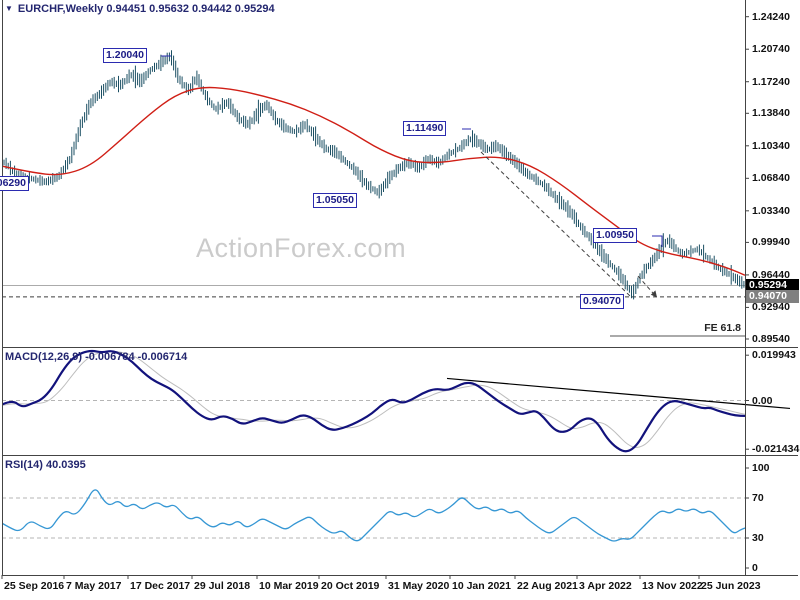  Describe the element at coordinates (556, 224) in the screenshot. I see `trendline-dashed` at that location.